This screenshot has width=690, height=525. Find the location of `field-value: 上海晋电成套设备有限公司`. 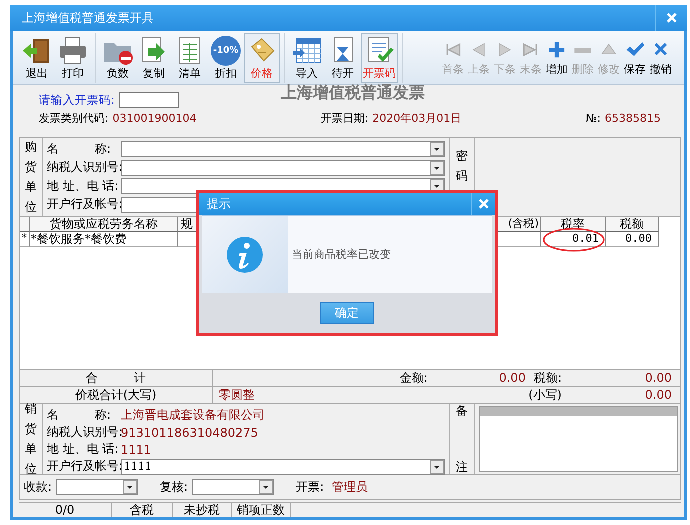

field-value: 上海晋电成套设备有限公司 is located at coordinates (193, 415).